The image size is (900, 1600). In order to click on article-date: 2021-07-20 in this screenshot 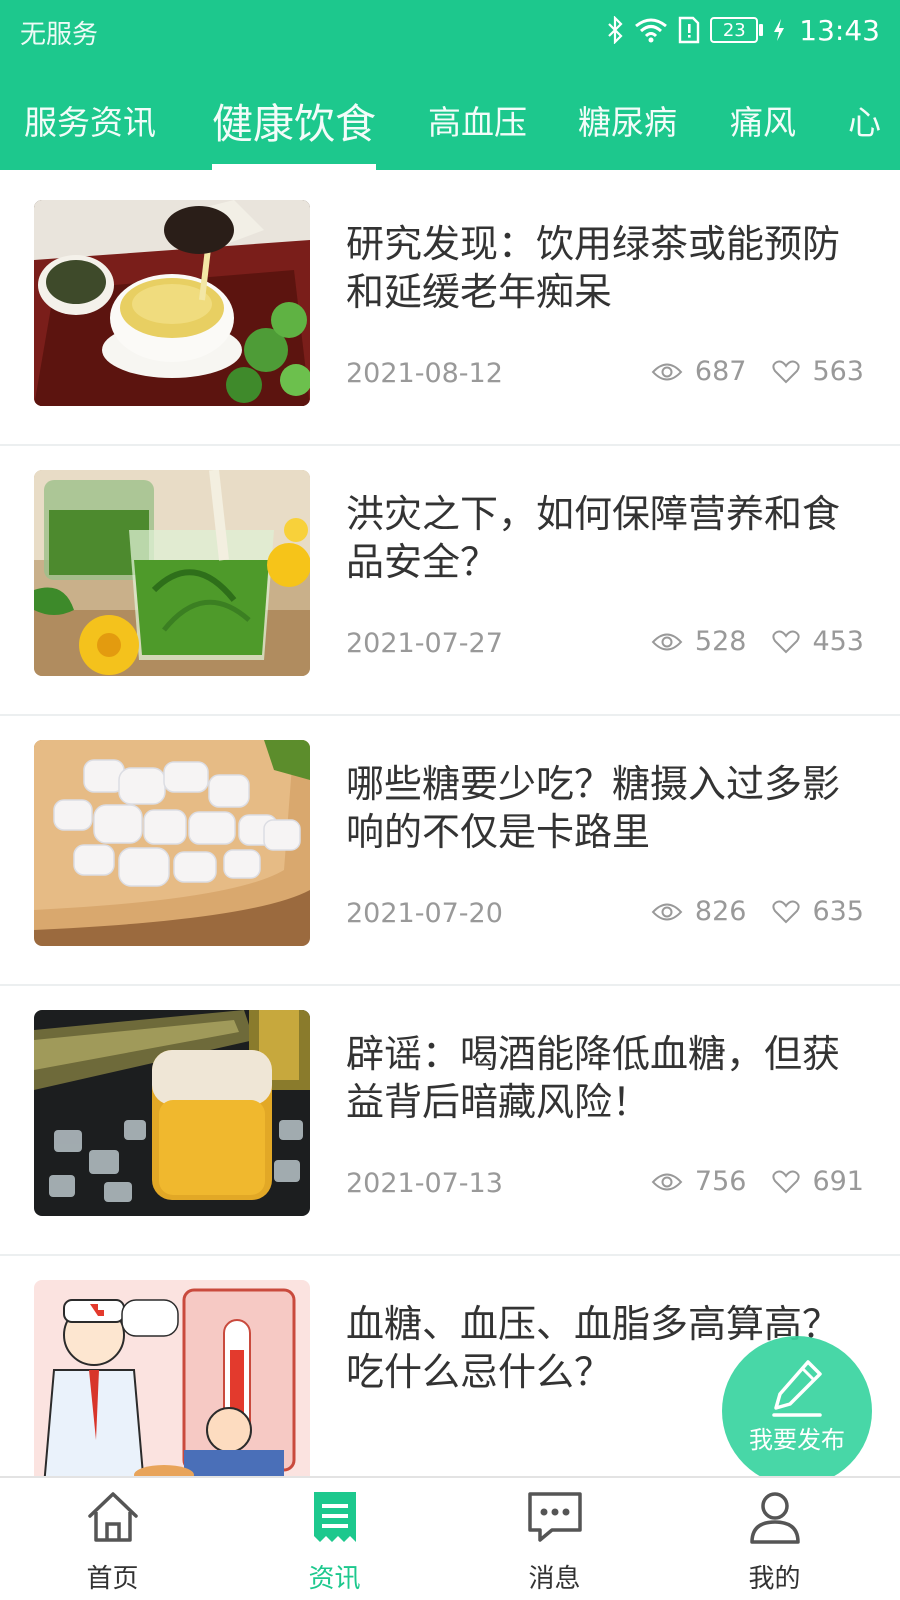, I will do `click(424, 913)`.